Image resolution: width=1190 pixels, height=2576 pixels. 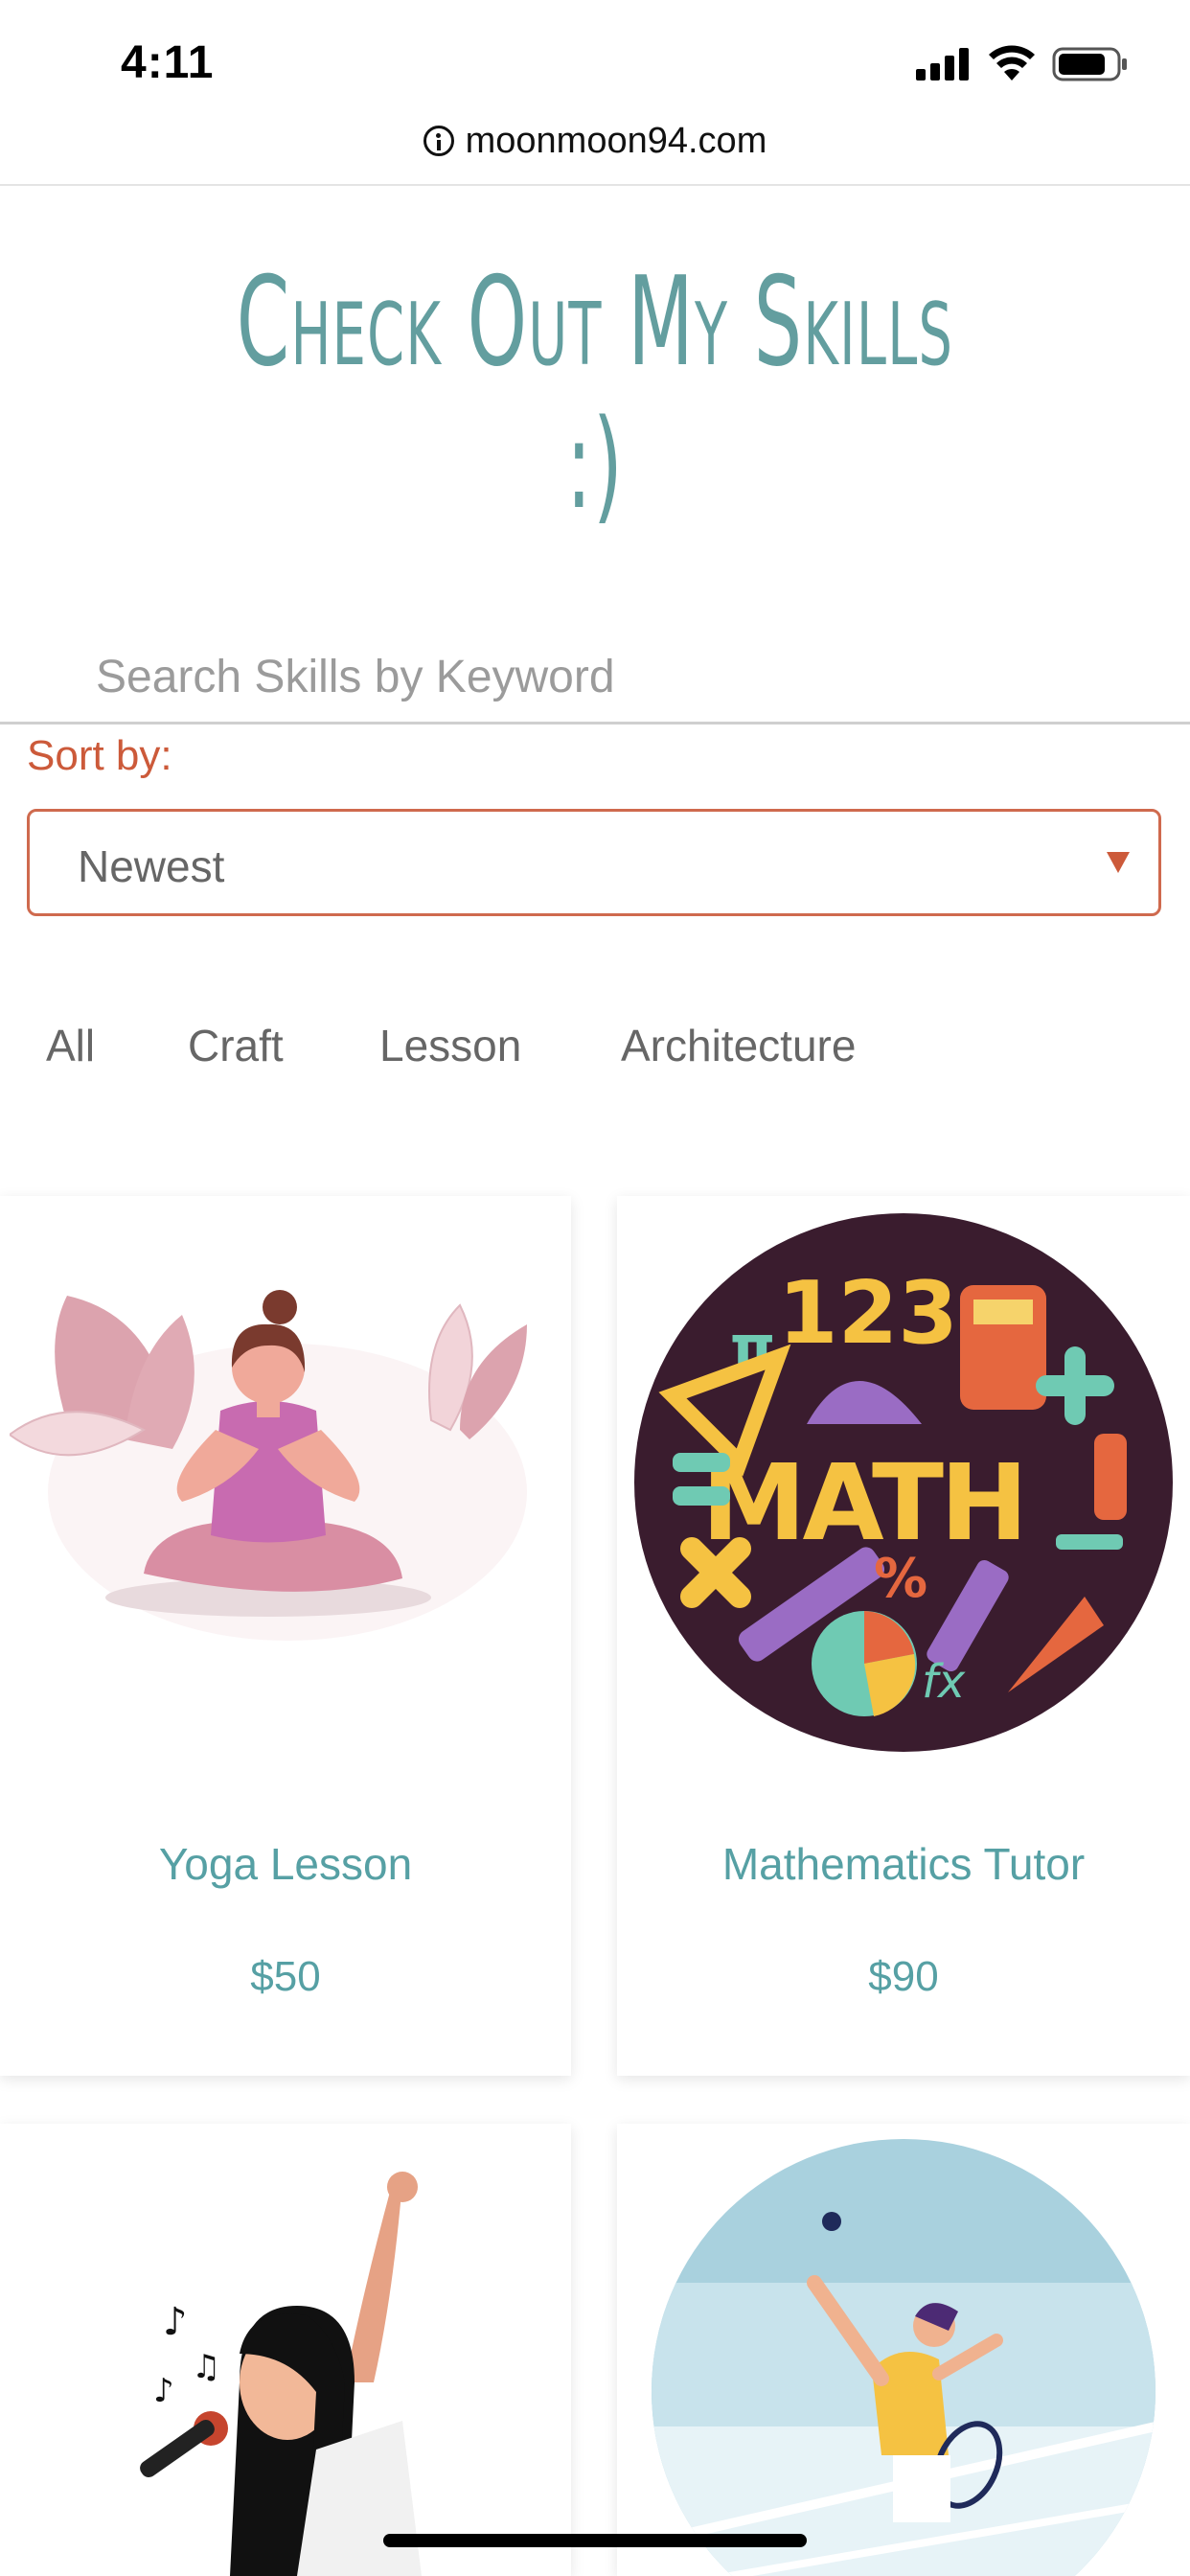 I want to click on divider, so click(x=595, y=185).